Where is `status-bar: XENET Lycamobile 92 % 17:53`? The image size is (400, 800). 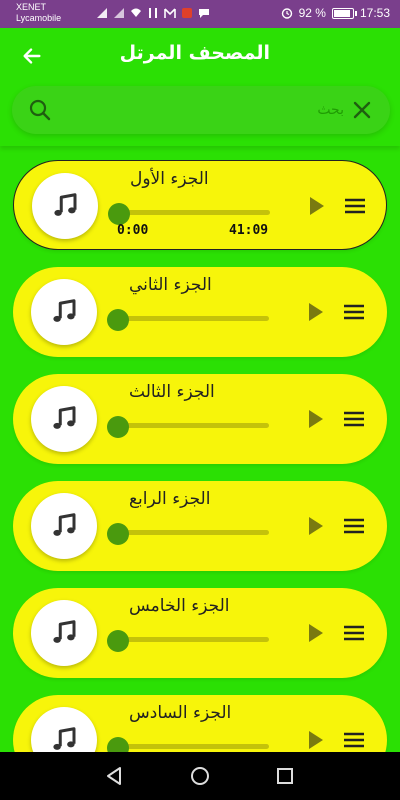
status-bar: XENET Lycamobile 92 % 17:53 is located at coordinates (200, 14).